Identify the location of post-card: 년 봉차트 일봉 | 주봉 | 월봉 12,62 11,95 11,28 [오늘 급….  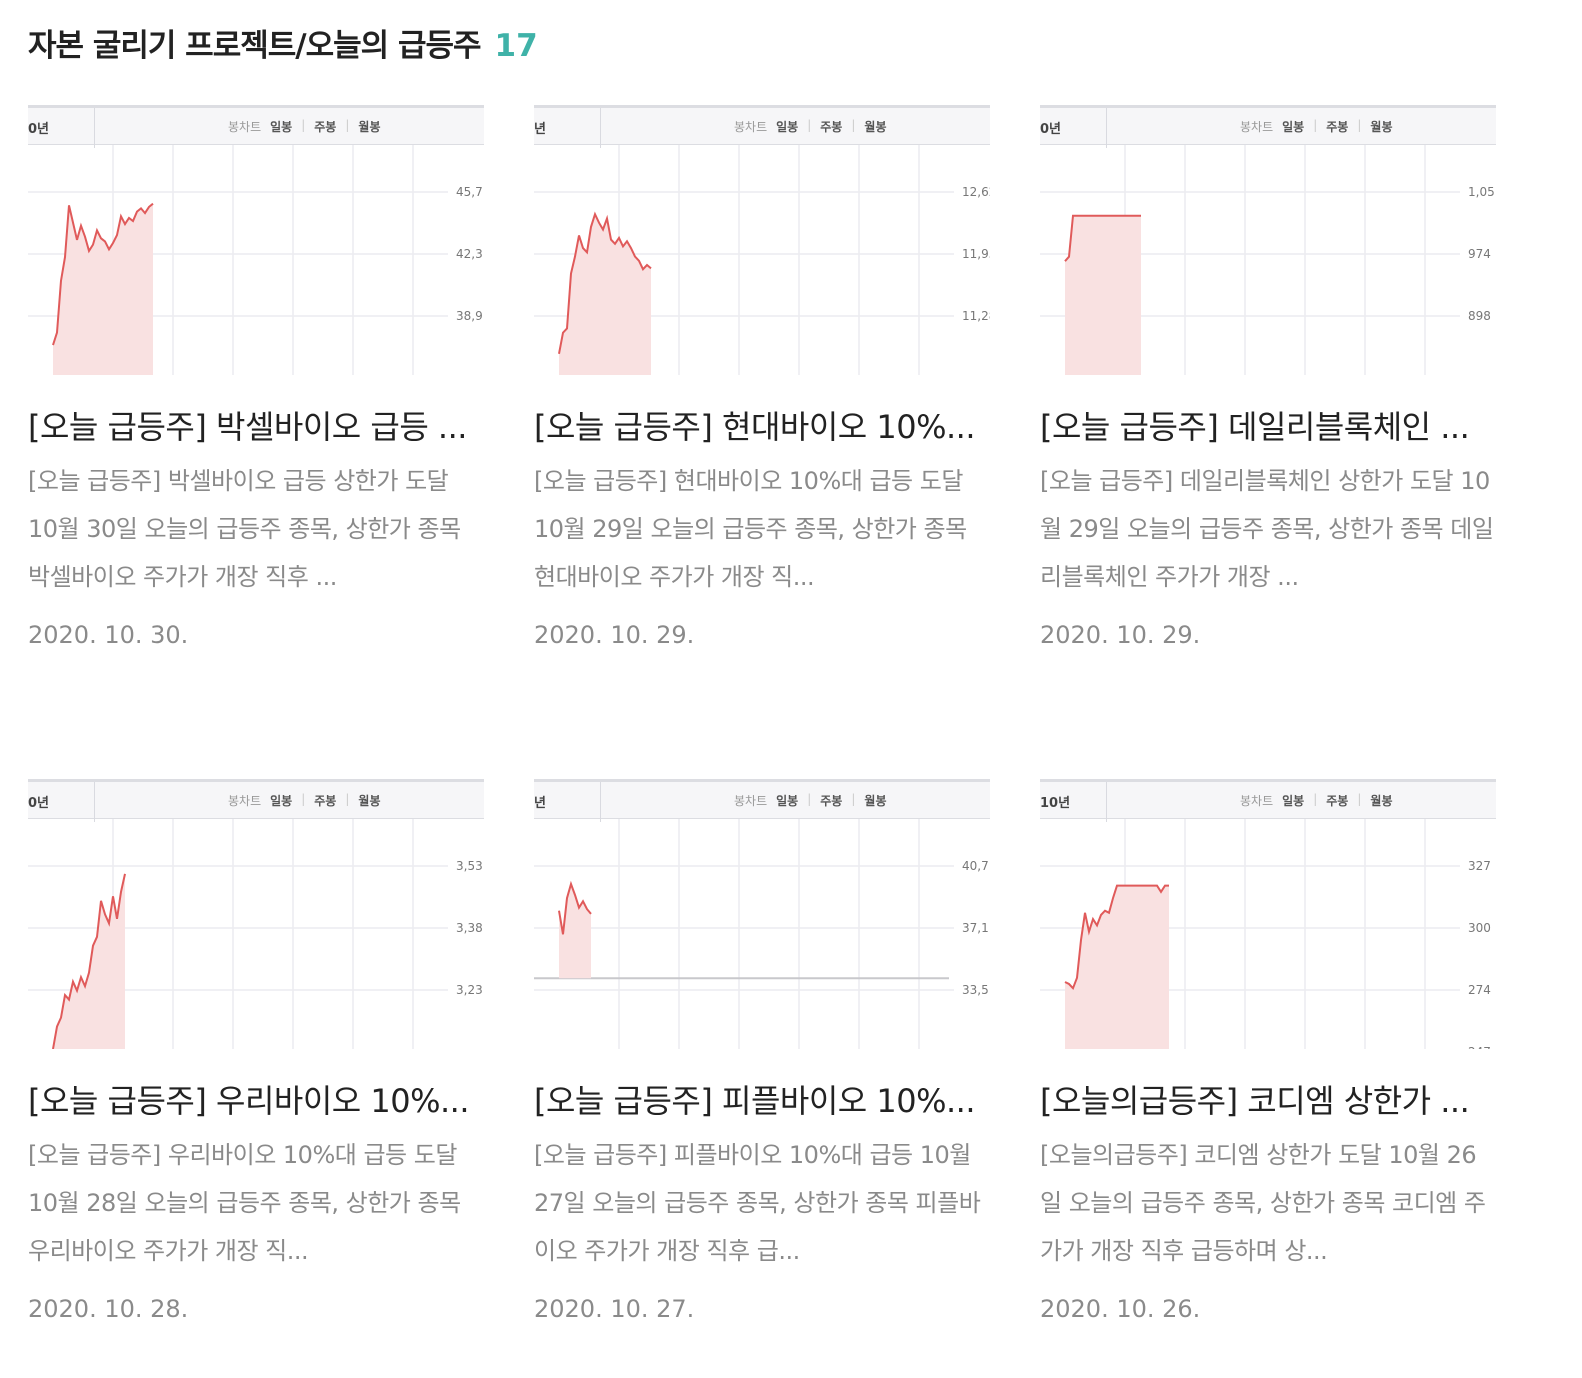
(762, 389).